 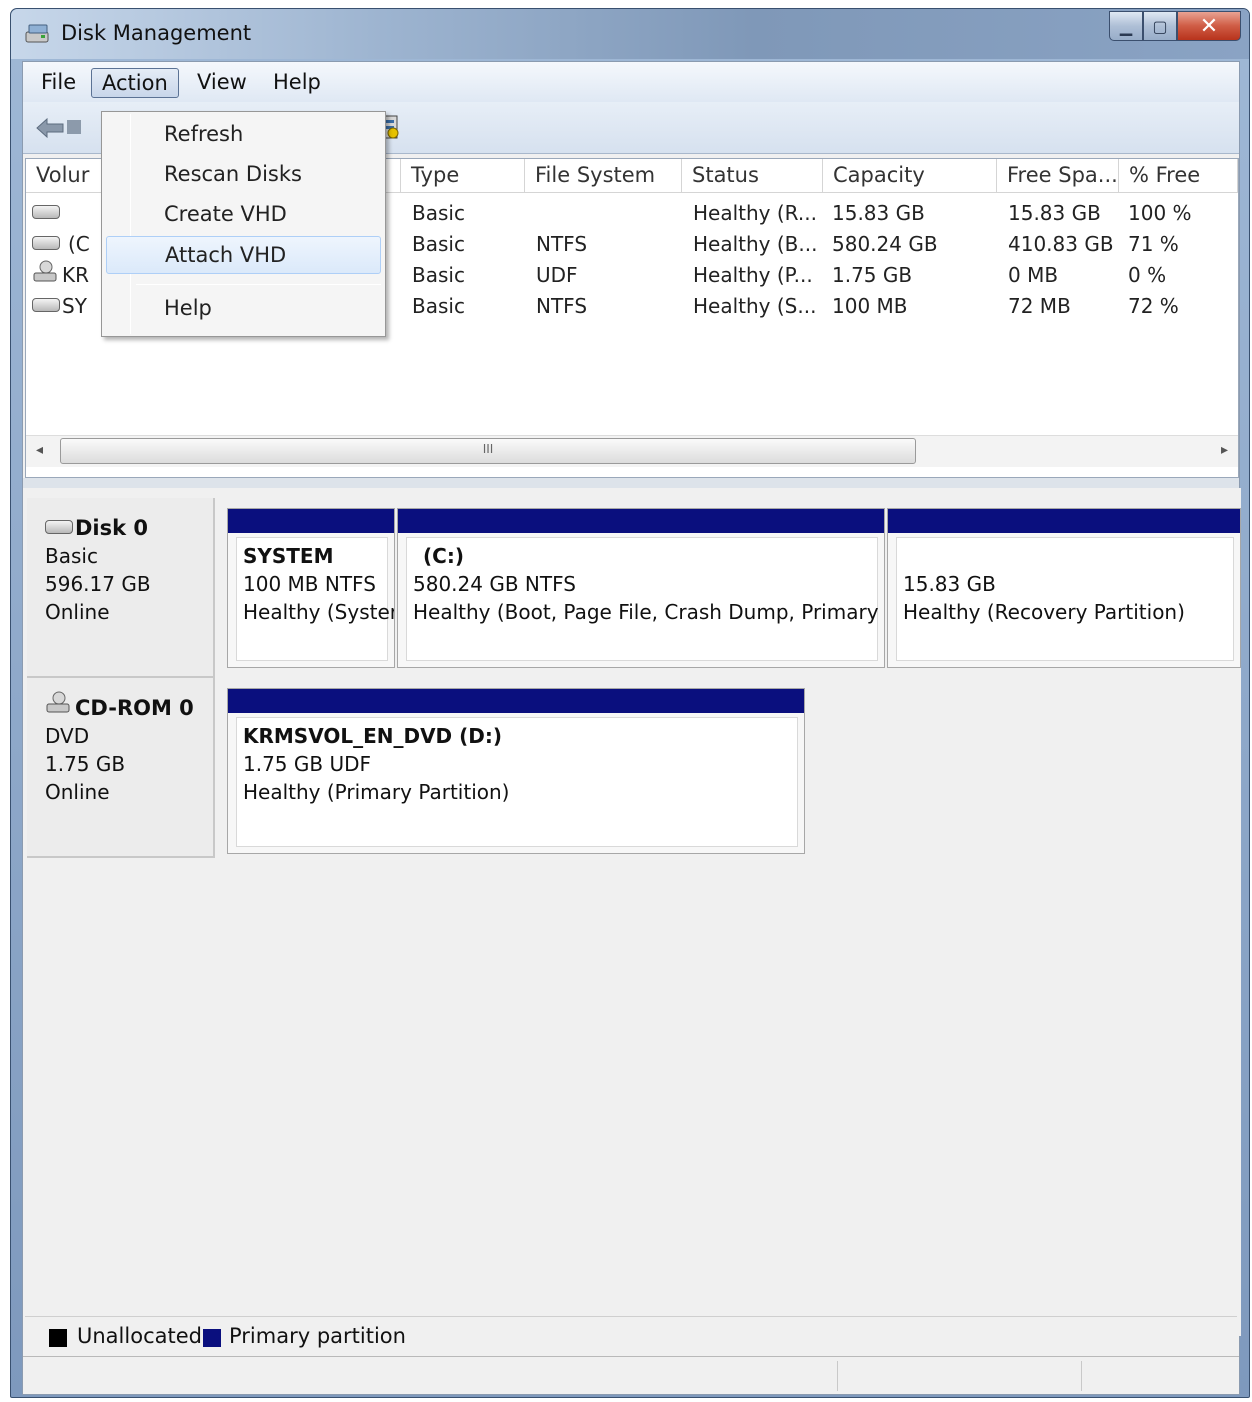 What do you see at coordinates (949, 584) in the screenshot?
I see `partition-size: 15.83 GB` at bounding box center [949, 584].